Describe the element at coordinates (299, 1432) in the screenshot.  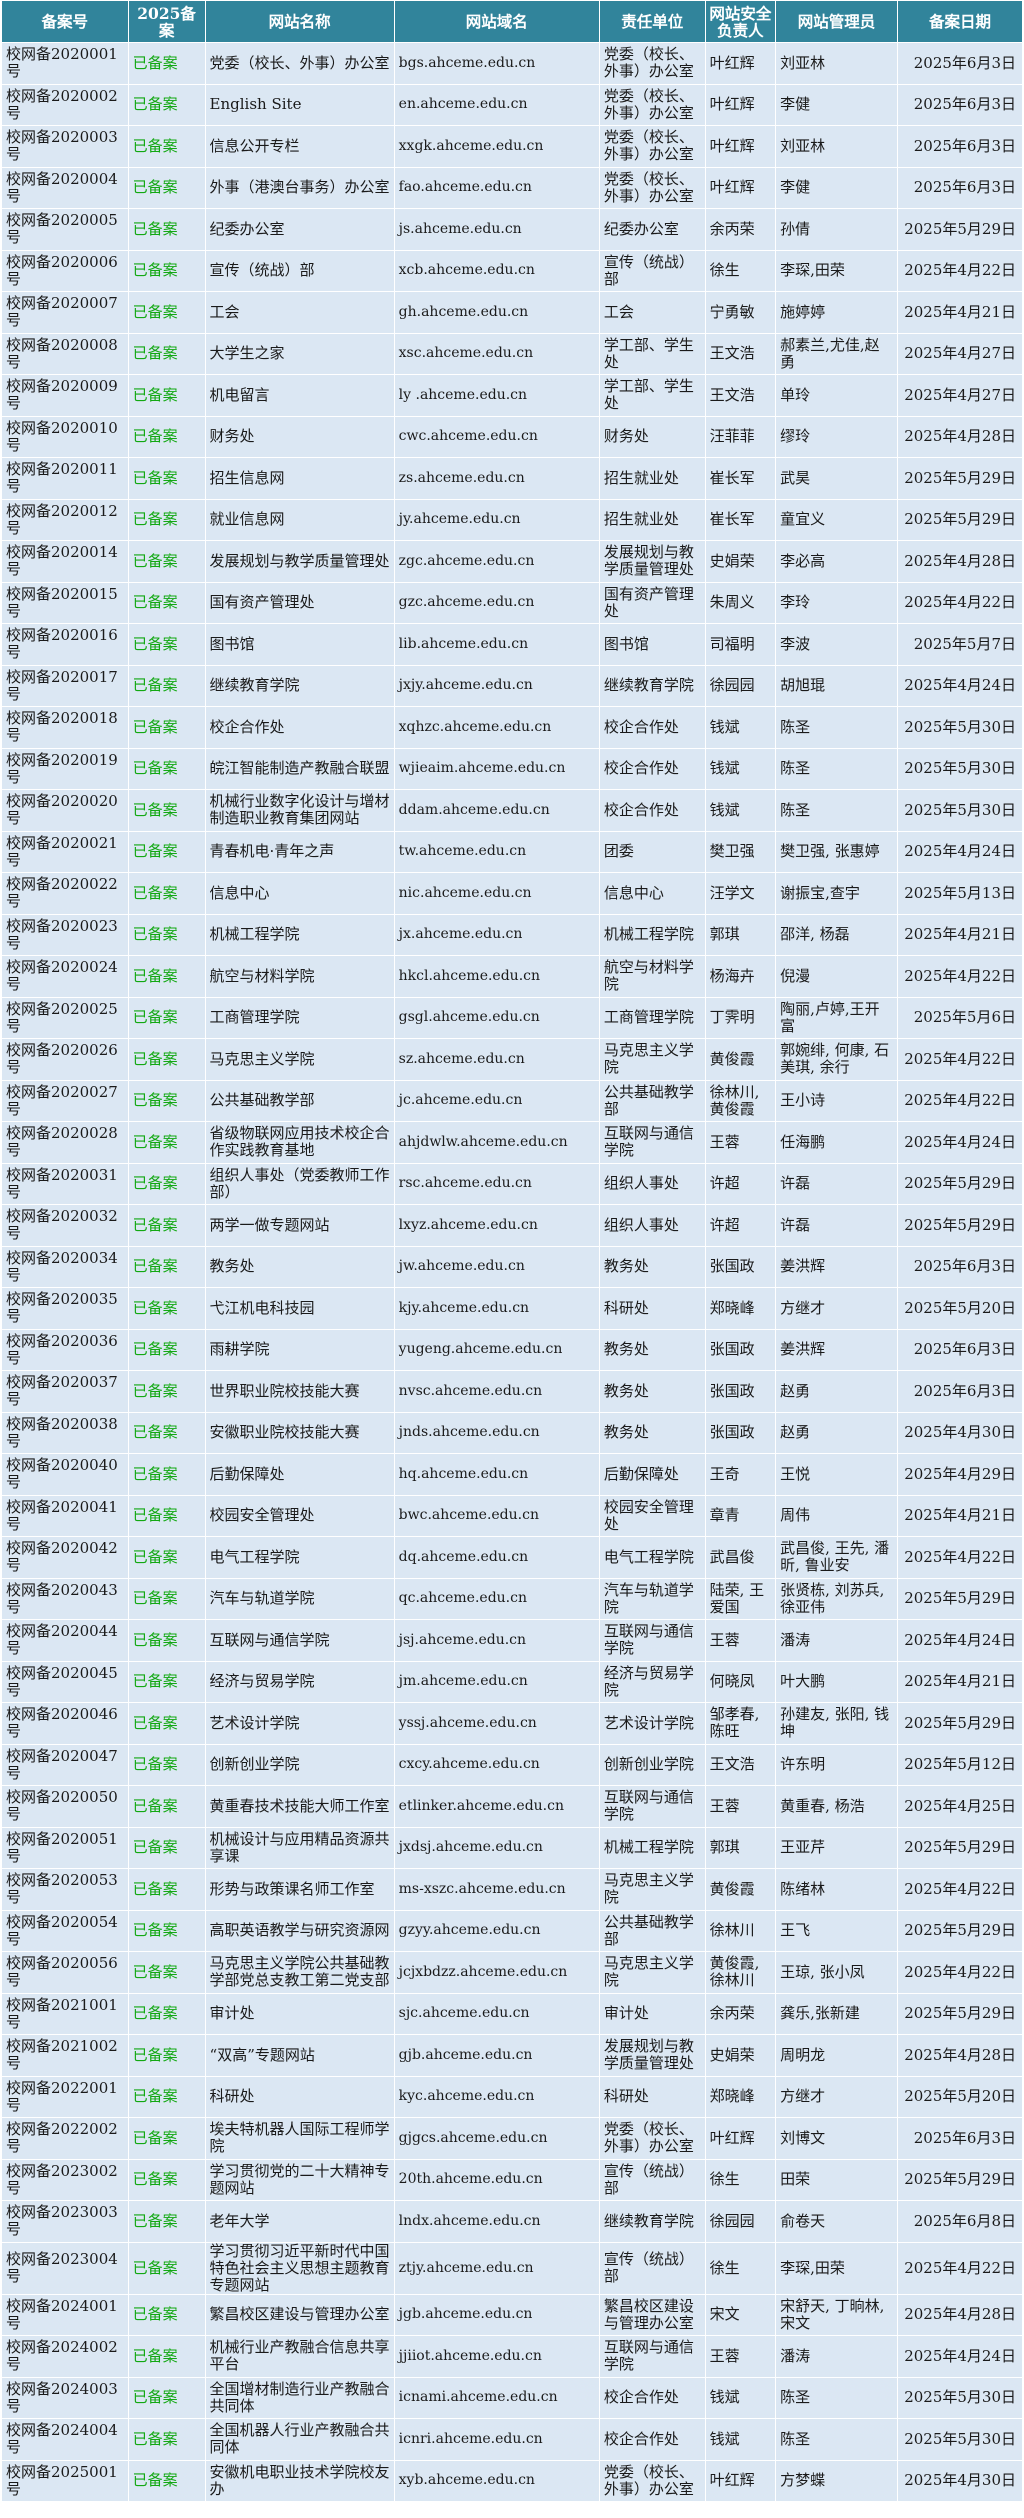
I see `site-name-cell: 安徽职业院校技能大赛` at that location.